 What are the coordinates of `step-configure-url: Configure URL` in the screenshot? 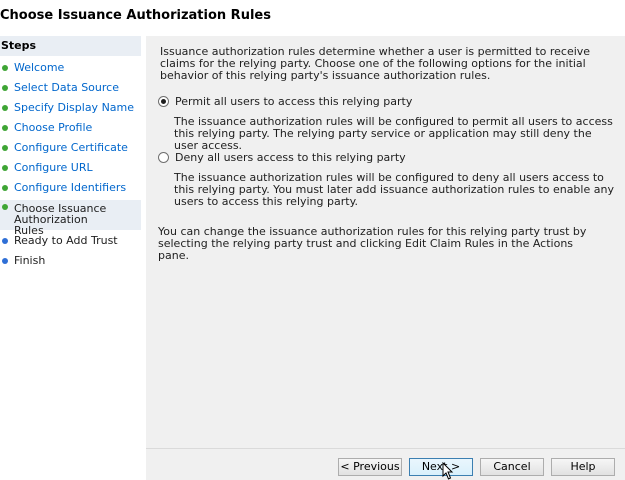 It's located at (70, 167).